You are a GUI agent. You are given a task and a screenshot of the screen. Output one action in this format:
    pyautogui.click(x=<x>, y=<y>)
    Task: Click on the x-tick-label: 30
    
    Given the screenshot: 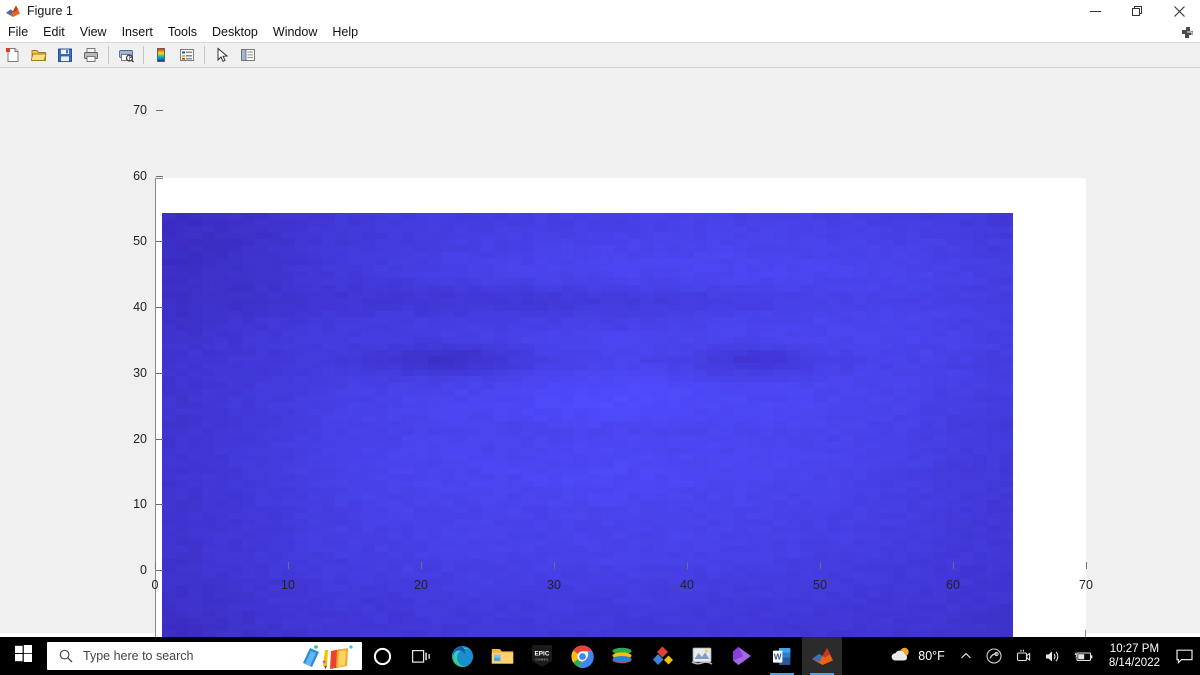 What is the action you would take?
    pyautogui.click(x=554, y=585)
    